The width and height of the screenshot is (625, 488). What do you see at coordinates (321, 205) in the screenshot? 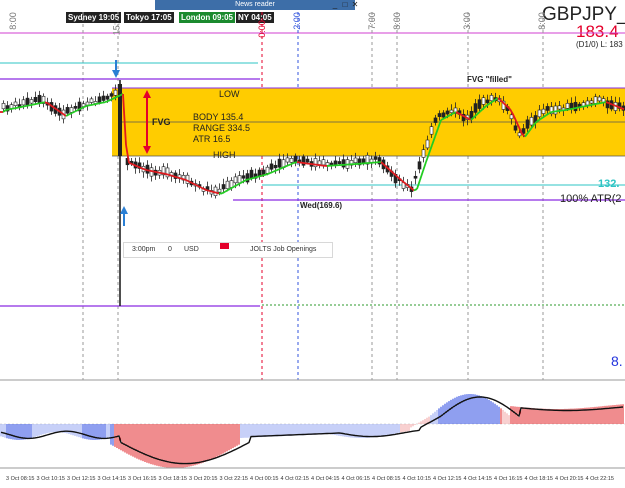
I see `wed-label: Wed(169.6)` at bounding box center [321, 205].